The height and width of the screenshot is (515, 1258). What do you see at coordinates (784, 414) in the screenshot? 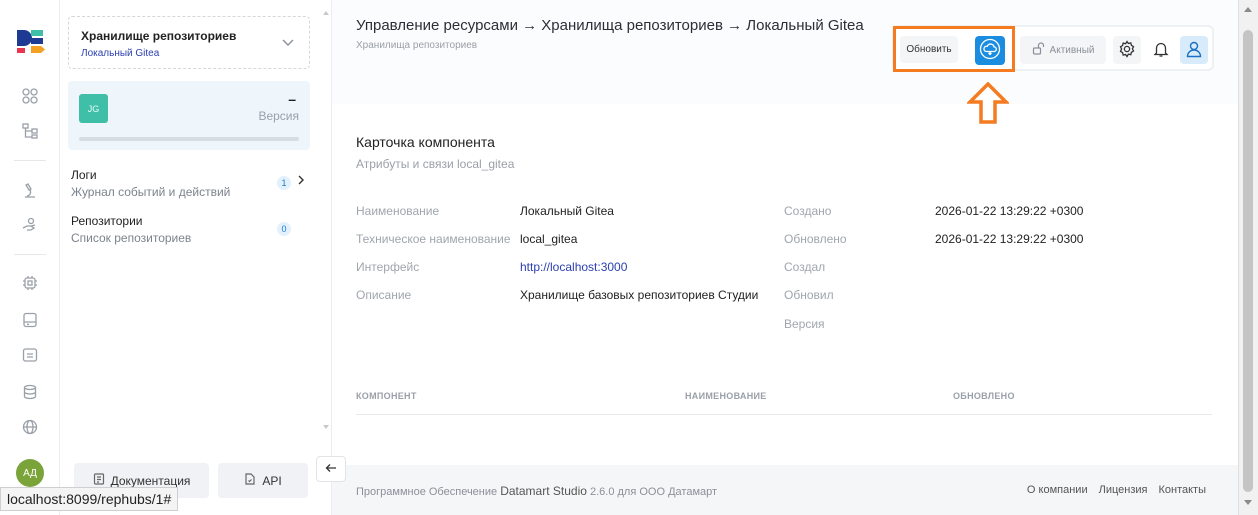
I see `table-divider` at bounding box center [784, 414].